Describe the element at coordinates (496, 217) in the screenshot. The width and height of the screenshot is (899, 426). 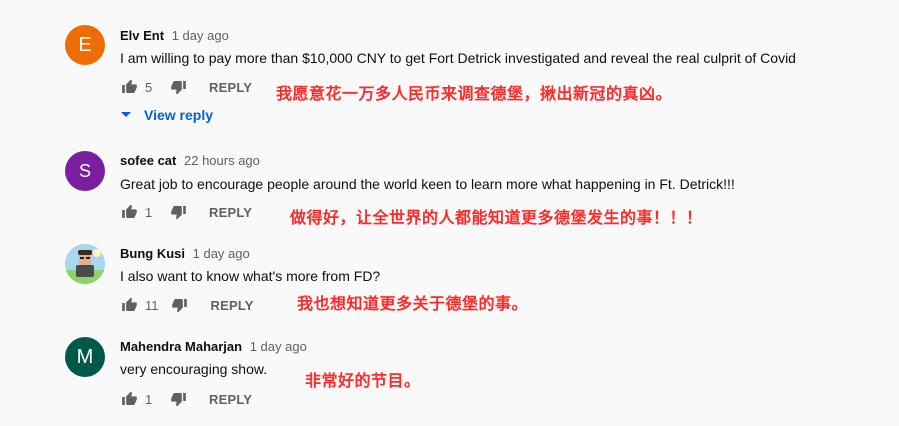
I see `translation-annotation: 做得好，让全世界的人都能知道更多德堡发生的事！！！` at that location.